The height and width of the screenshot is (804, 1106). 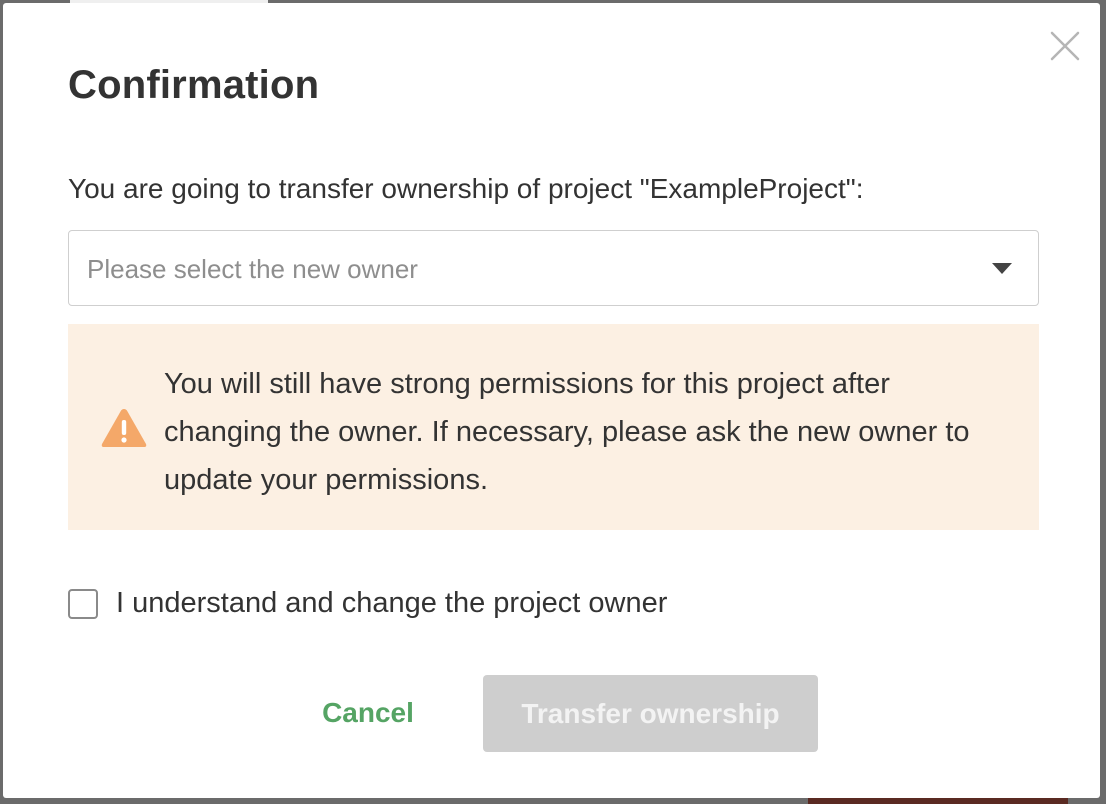 What do you see at coordinates (252, 269) in the screenshot?
I see `select-placeholder: Please select the new owner` at bounding box center [252, 269].